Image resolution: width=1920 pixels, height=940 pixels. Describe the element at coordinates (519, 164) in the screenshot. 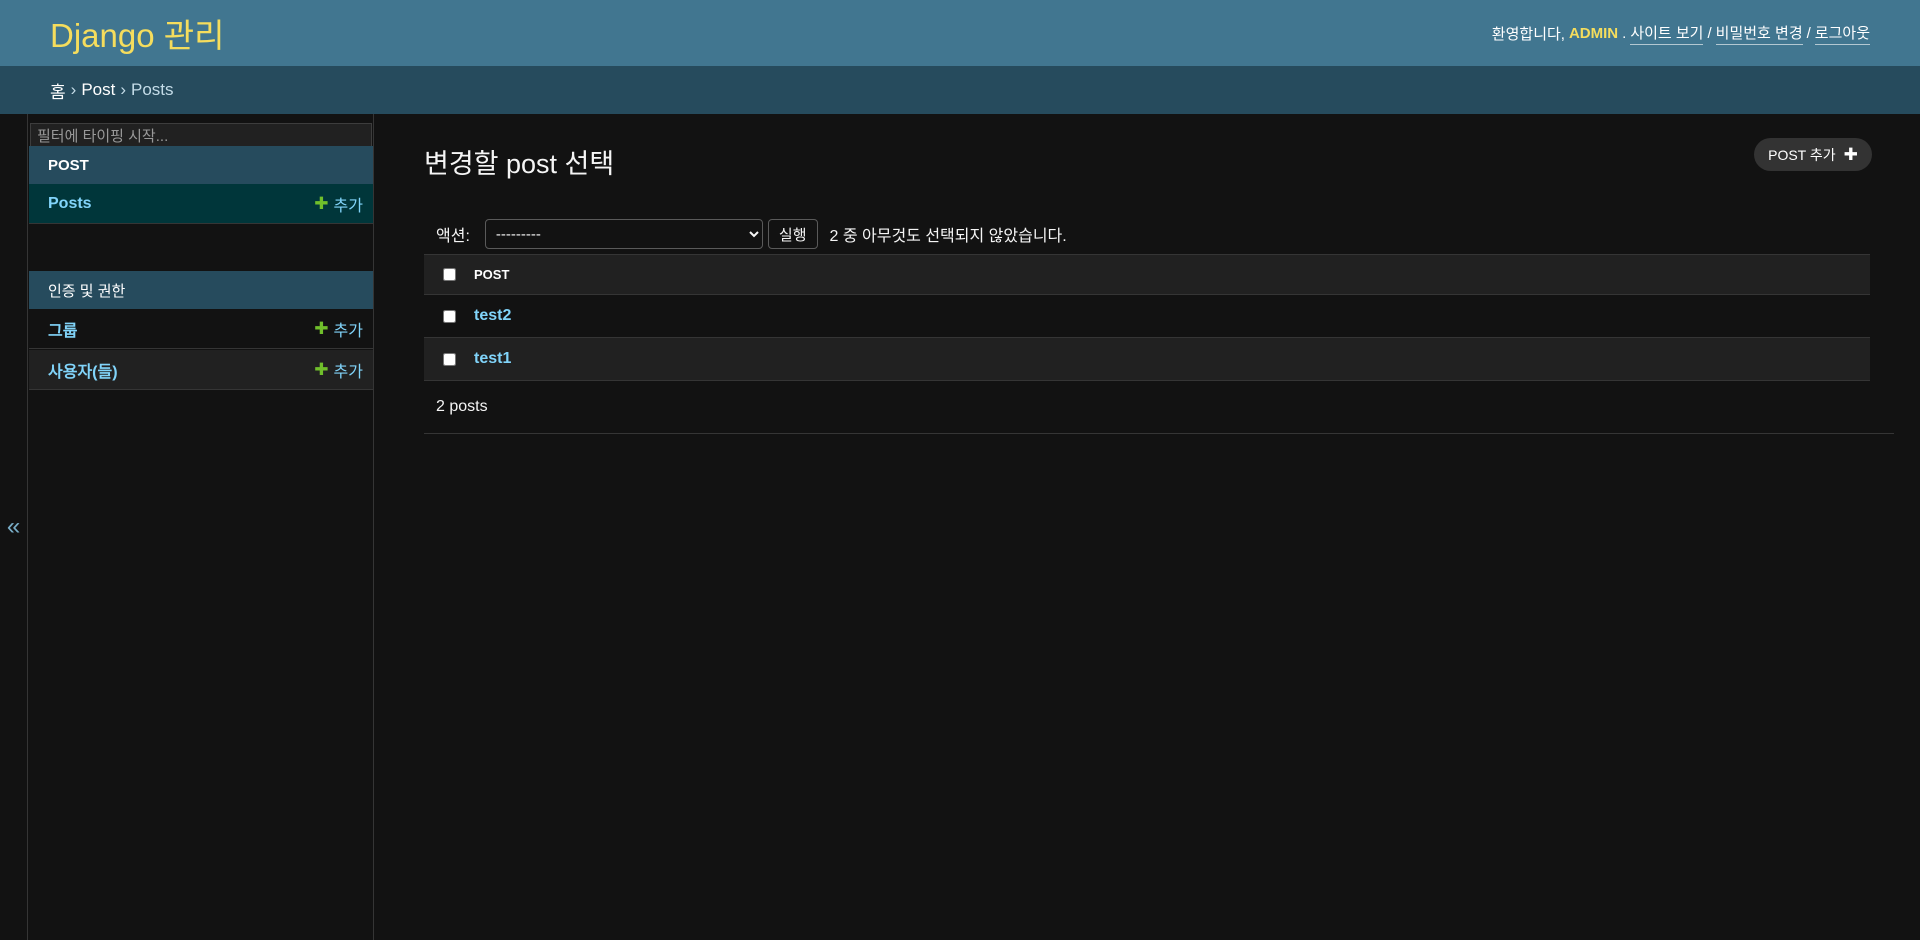

I see `page-title: 변경할 post 선택` at that location.